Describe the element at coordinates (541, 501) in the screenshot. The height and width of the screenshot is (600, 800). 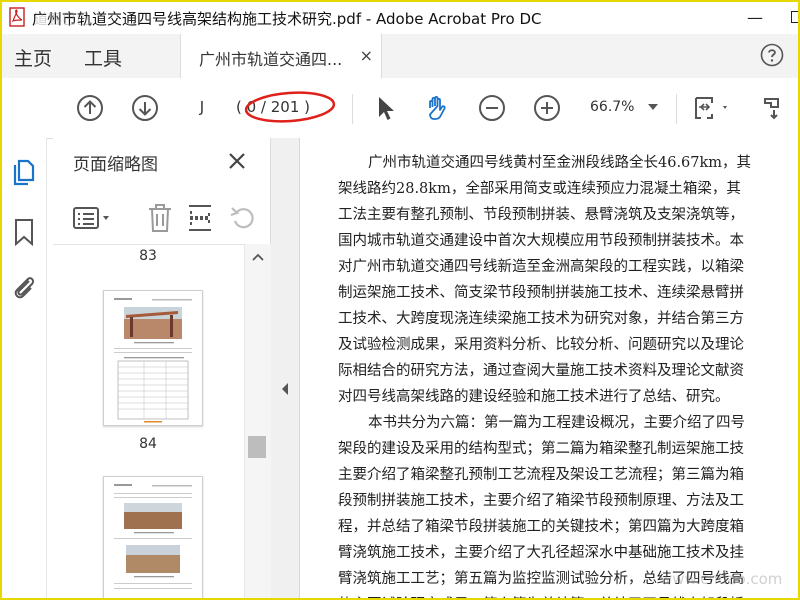
I see `text-line: 段预制拼装施工技术，主要介绍了箱梁节段预制原理、方法及工` at that location.